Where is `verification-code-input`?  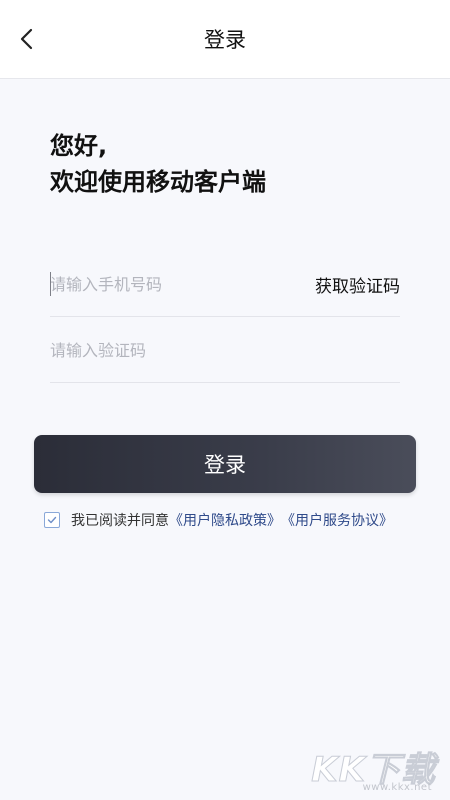
verification-code-input is located at coordinates (170, 350).